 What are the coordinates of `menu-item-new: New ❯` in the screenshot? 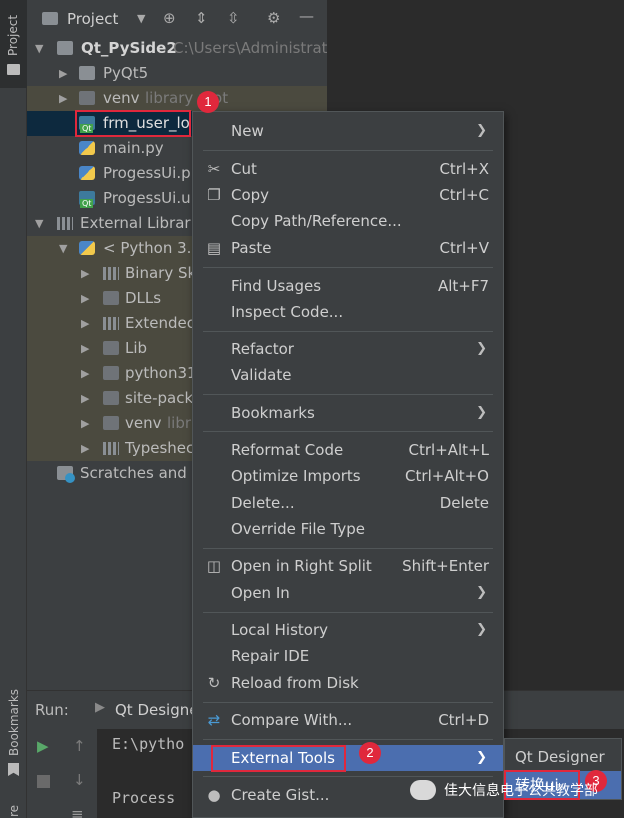 It's located at (348, 131).